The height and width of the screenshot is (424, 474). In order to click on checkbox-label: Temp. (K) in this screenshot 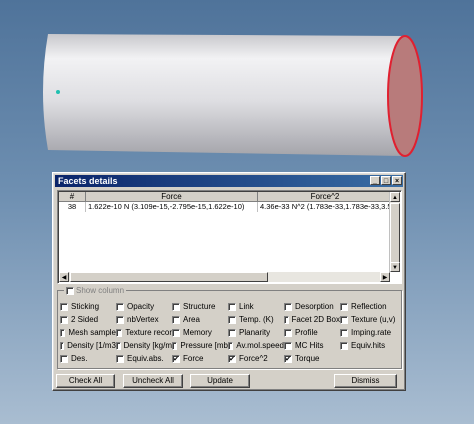, I will do `click(256, 319)`.